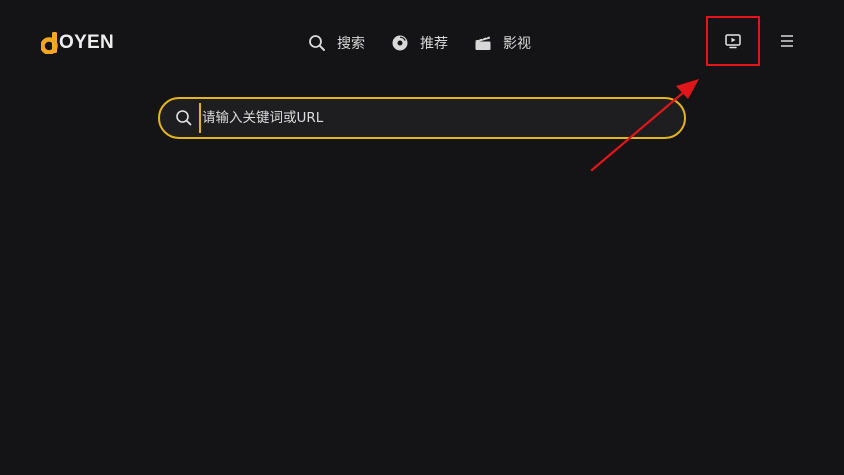 The width and height of the screenshot is (844, 475). Describe the element at coordinates (483, 42) in the screenshot. I see `film-clapper-icon` at that location.